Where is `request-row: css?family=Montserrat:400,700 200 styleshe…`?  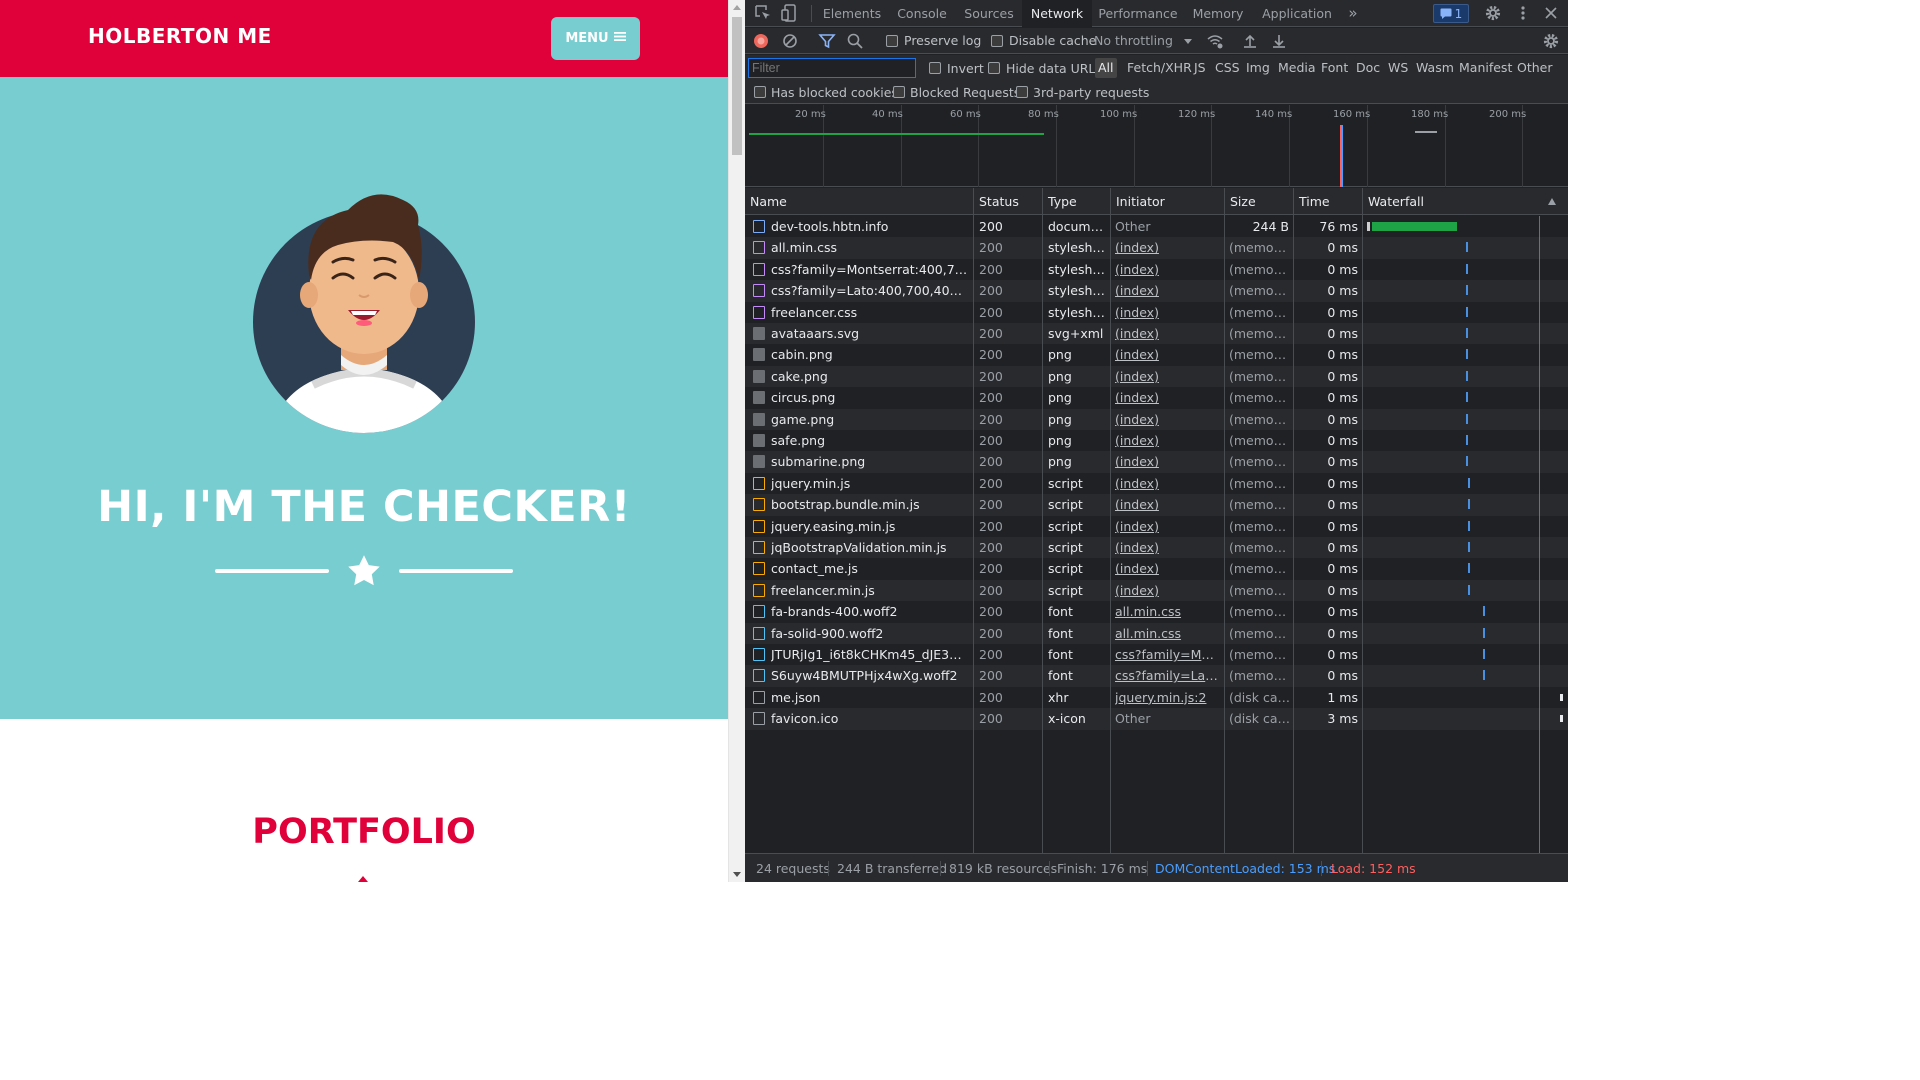
request-row: css?family=Montserrat:400,700 200 styleshe… is located at coordinates (1156, 269).